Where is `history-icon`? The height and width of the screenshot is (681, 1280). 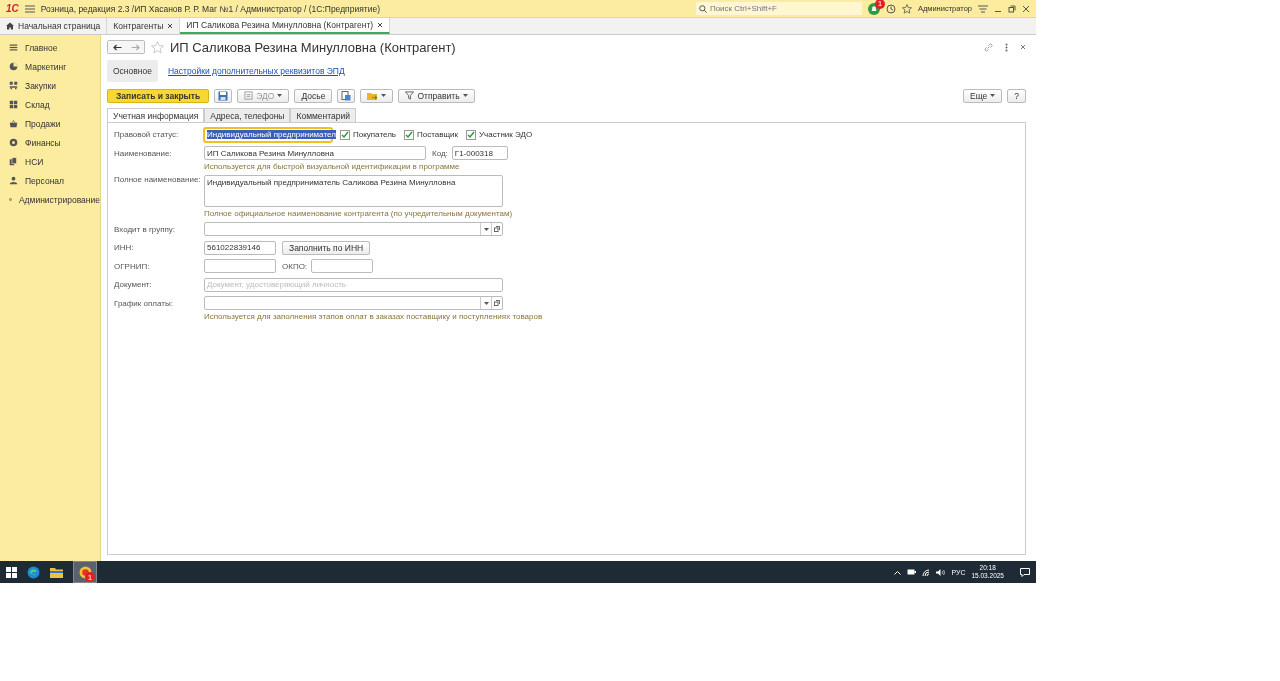
history-icon is located at coordinates (890, 8).